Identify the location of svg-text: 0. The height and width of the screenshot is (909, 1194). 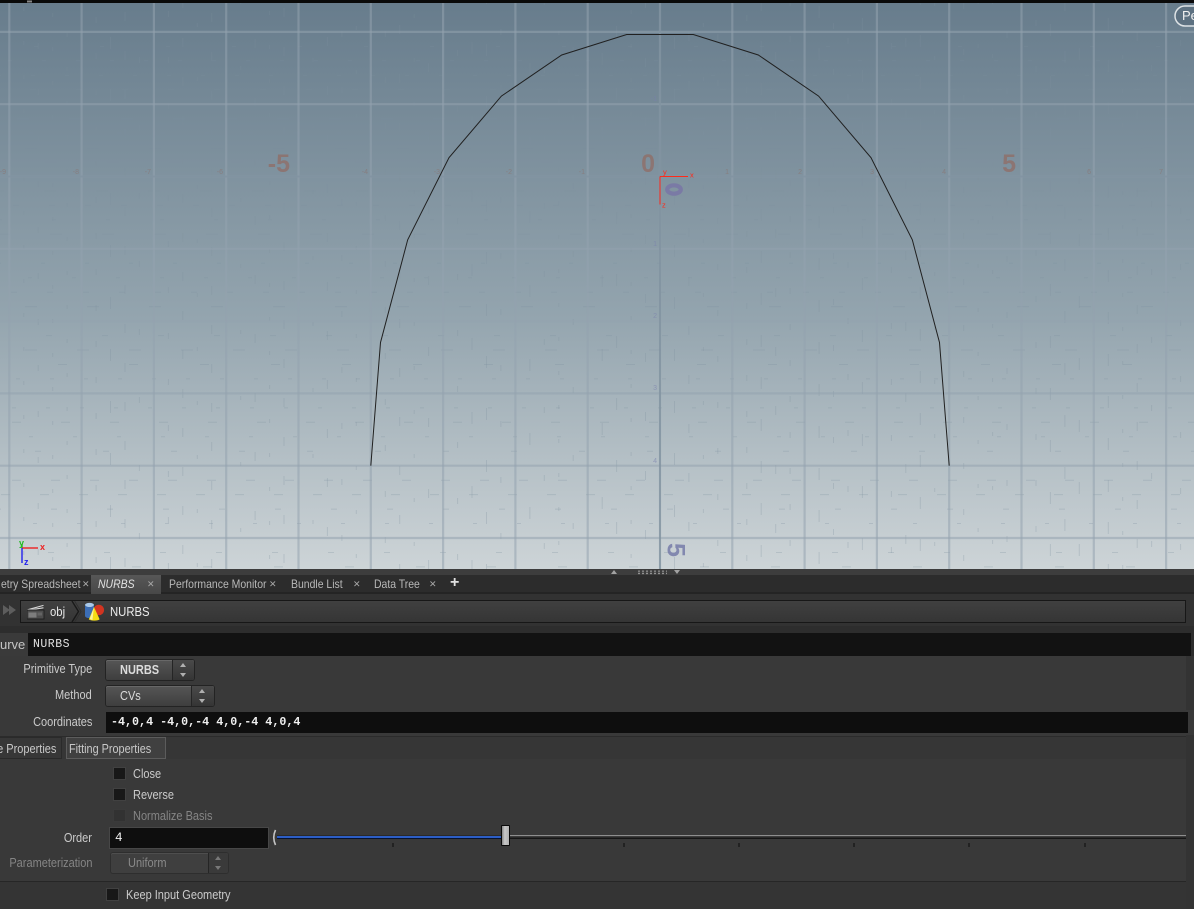
(648, 164).